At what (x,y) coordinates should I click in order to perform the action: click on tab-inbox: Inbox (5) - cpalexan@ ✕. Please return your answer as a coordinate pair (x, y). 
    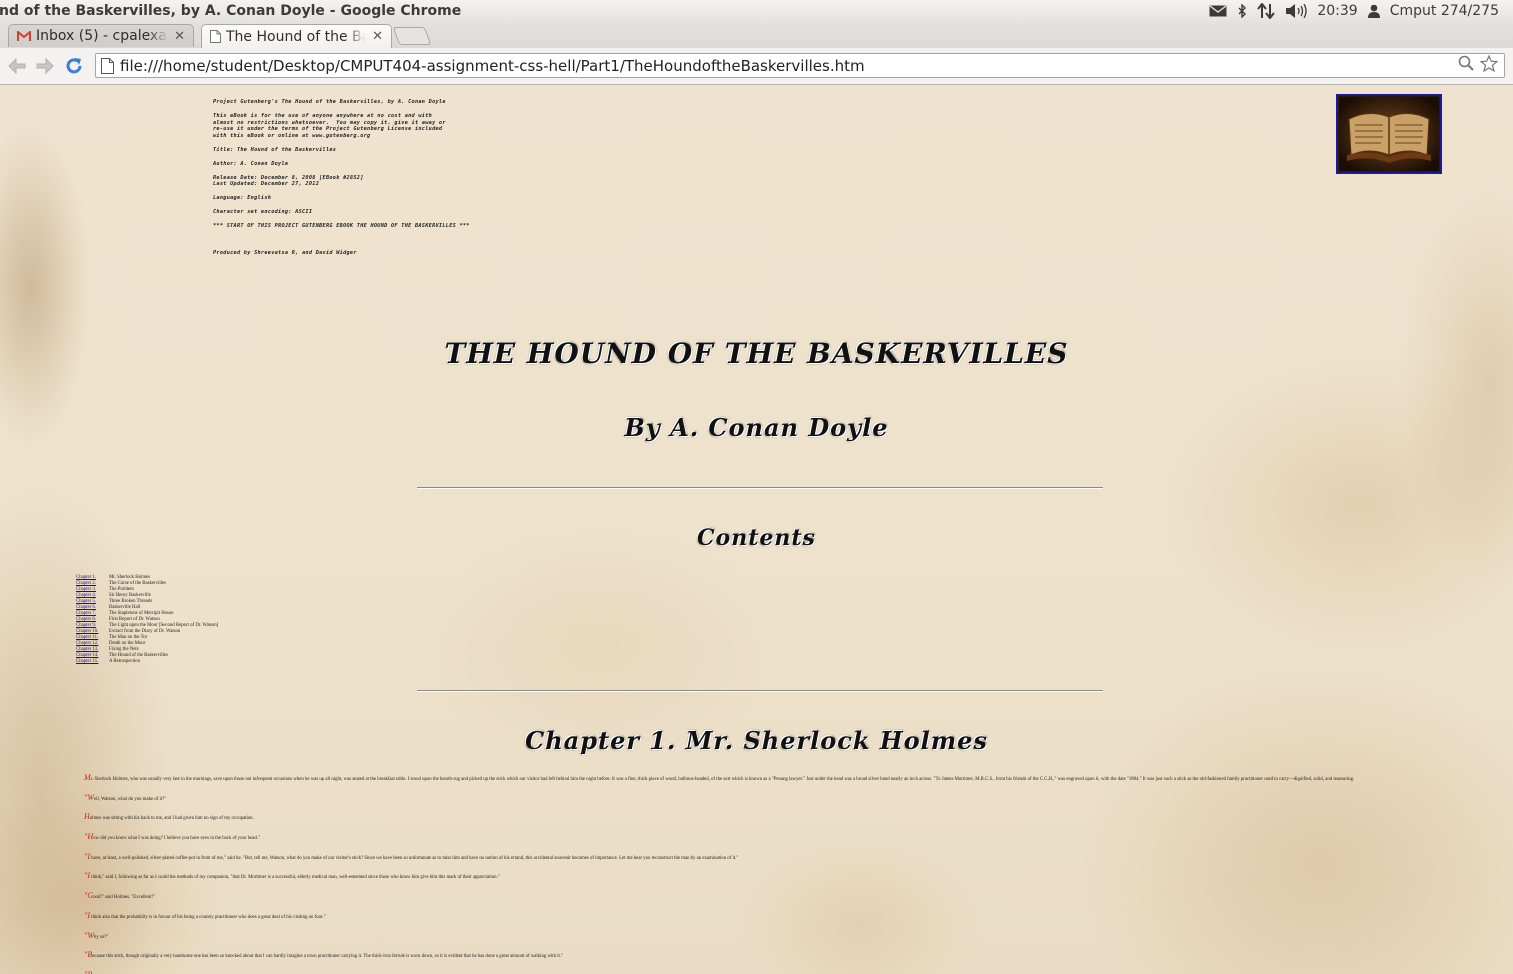
    Looking at the image, I should click on (101, 35).